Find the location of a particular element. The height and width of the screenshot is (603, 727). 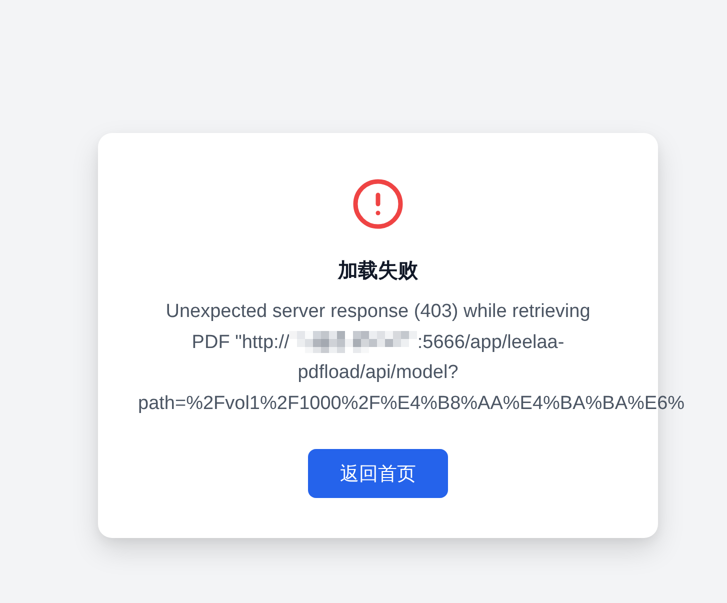

back-home-button: 返回首页 is located at coordinates (378, 473).